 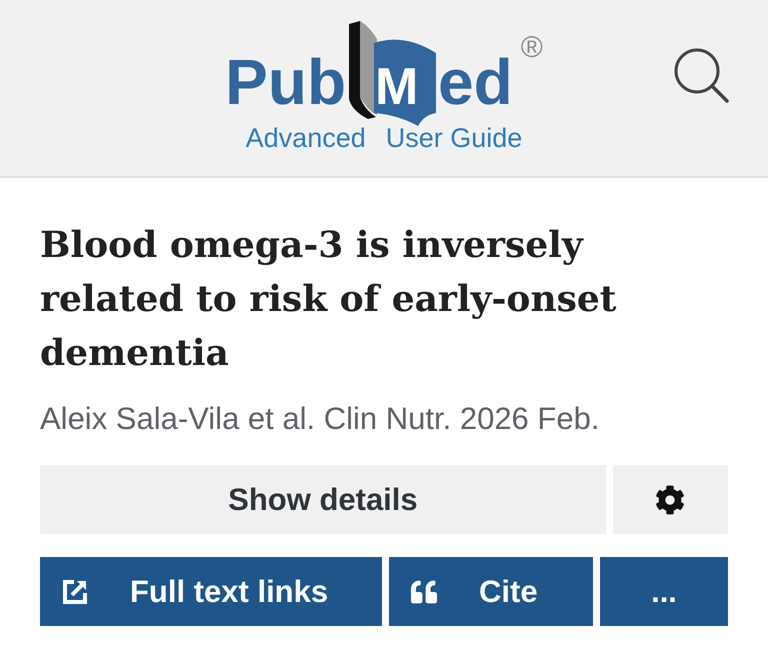 I want to click on logo-text: Pub, so click(x=285, y=82).